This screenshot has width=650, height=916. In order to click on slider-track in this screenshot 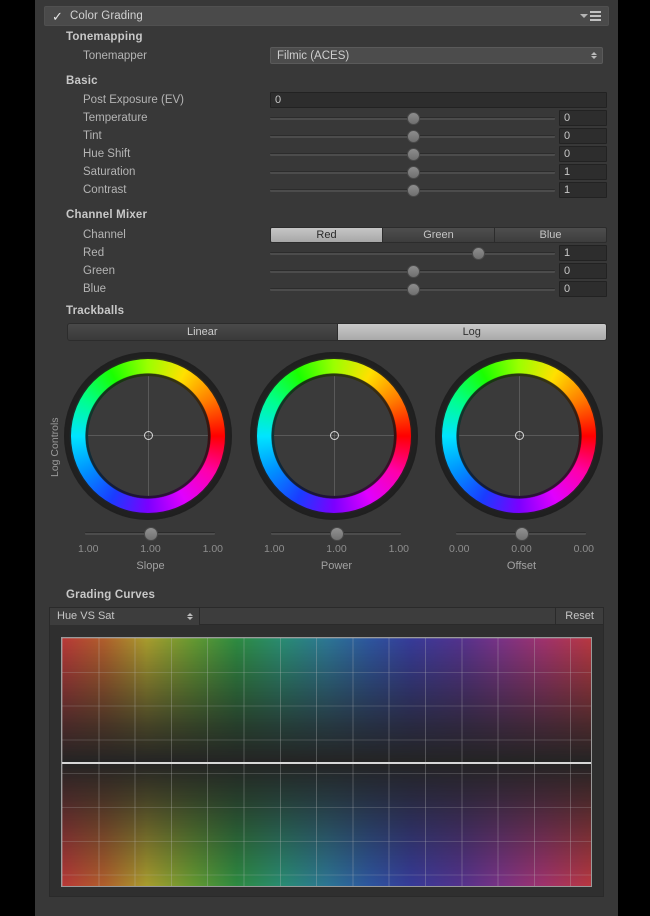, I will do `click(412, 253)`.